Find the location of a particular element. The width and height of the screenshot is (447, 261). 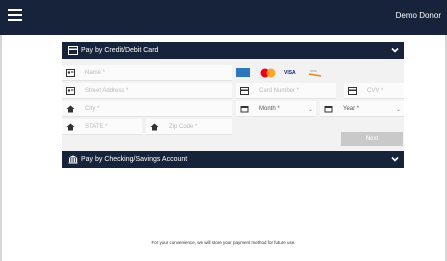

zip-code-field: Zip Code * is located at coordinates (189, 127).